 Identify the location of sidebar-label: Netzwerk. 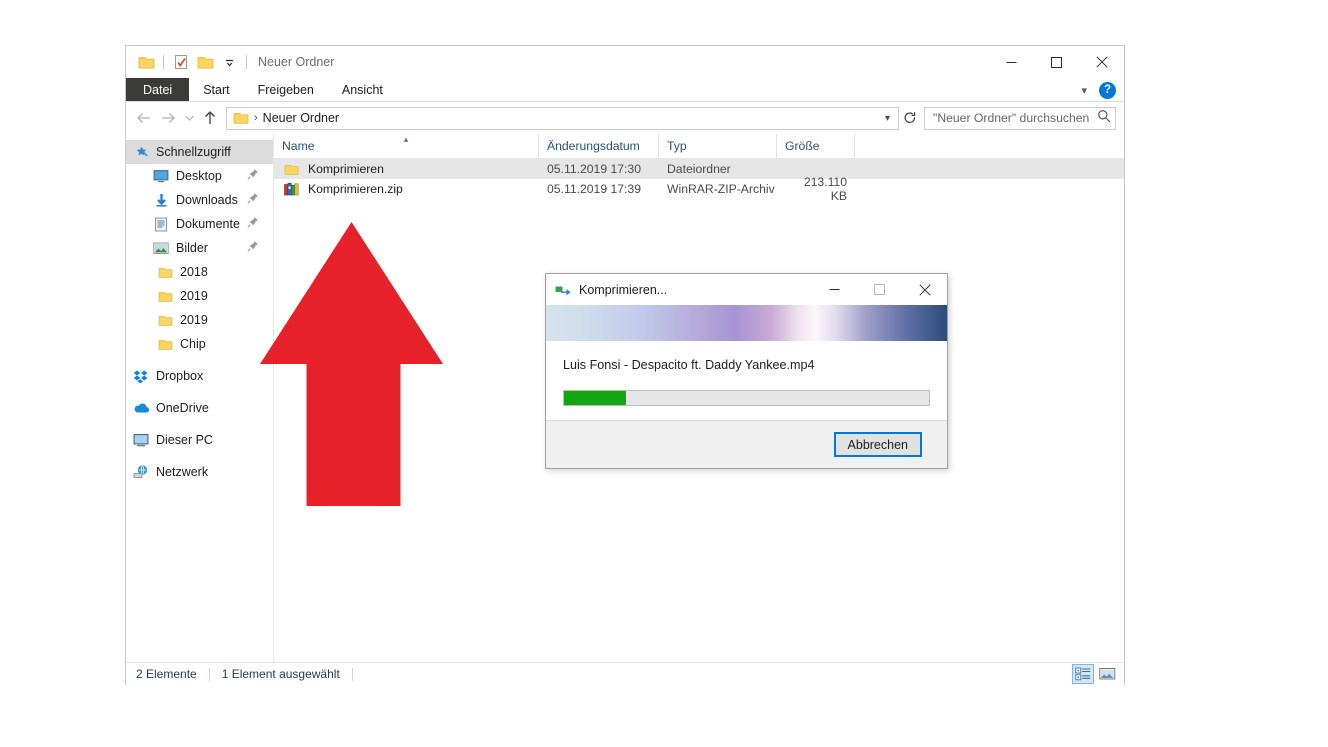
(182, 472).